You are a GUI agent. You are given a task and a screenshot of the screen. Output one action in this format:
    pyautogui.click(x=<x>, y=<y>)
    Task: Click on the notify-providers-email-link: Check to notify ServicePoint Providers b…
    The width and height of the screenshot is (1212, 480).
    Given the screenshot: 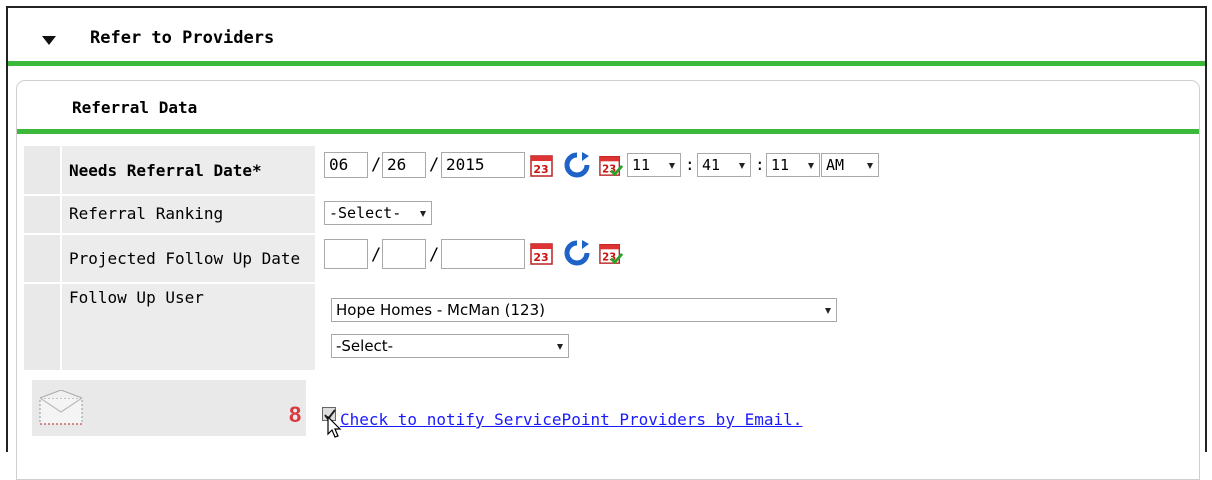 What is the action you would take?
    pyautogui.click(x=571, y=419)
    